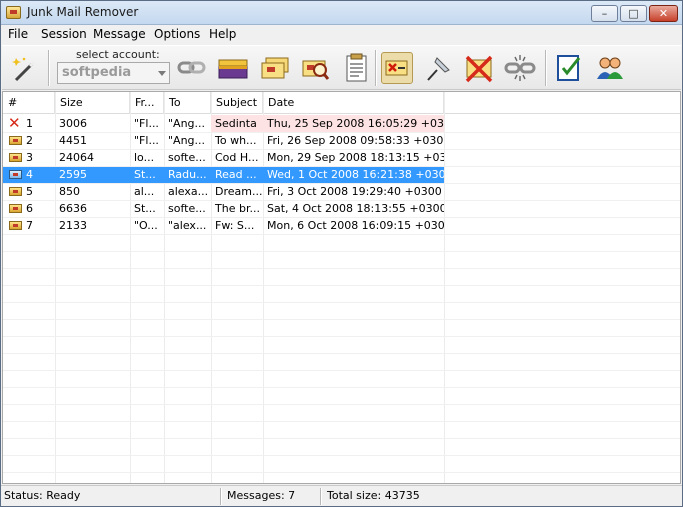 Image resolution: width=683 pixels, height=507 pixels. Describe the element at coordinates (520, 68) in the screenshot. I see `disconnect-chain-icon` at that location.